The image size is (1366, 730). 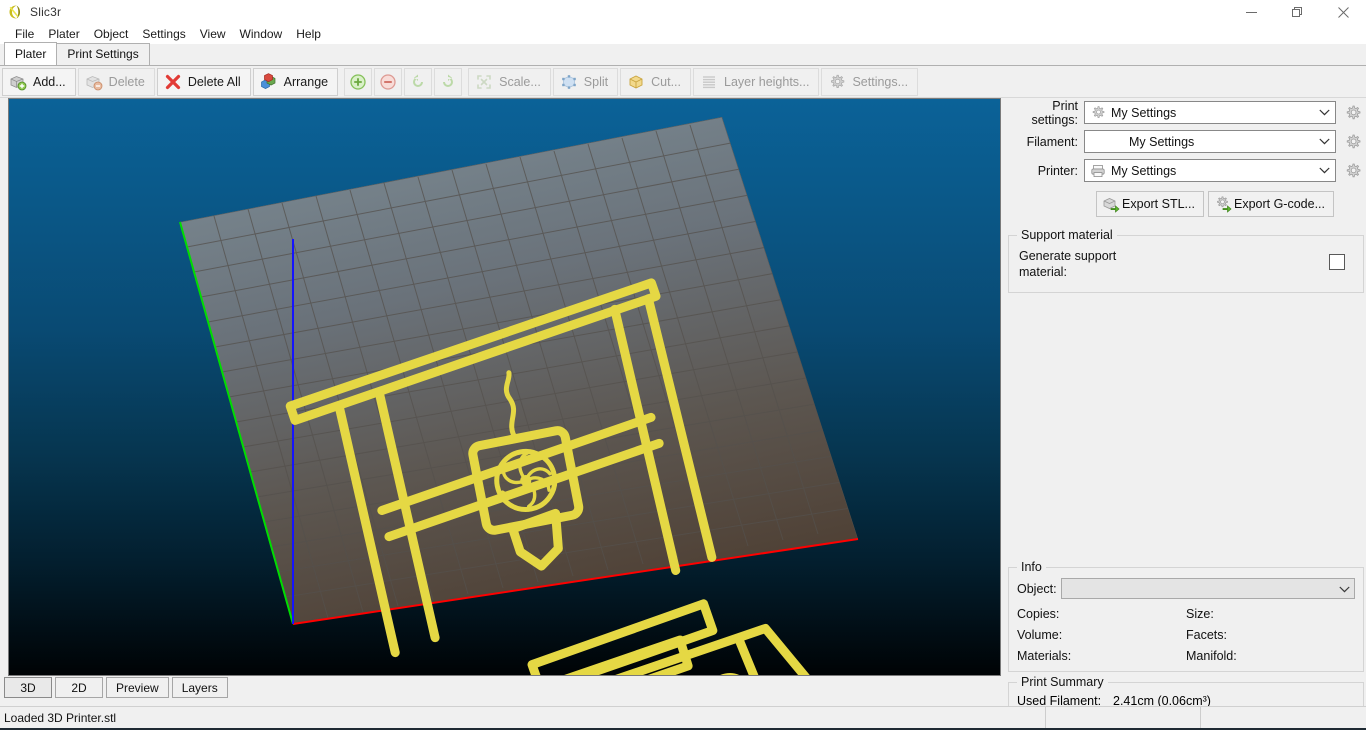 What do you see at coordinates (1210, 141) in the screenshot?
I see `filament-combo: My Settings` at bounding box center [1210, 141].